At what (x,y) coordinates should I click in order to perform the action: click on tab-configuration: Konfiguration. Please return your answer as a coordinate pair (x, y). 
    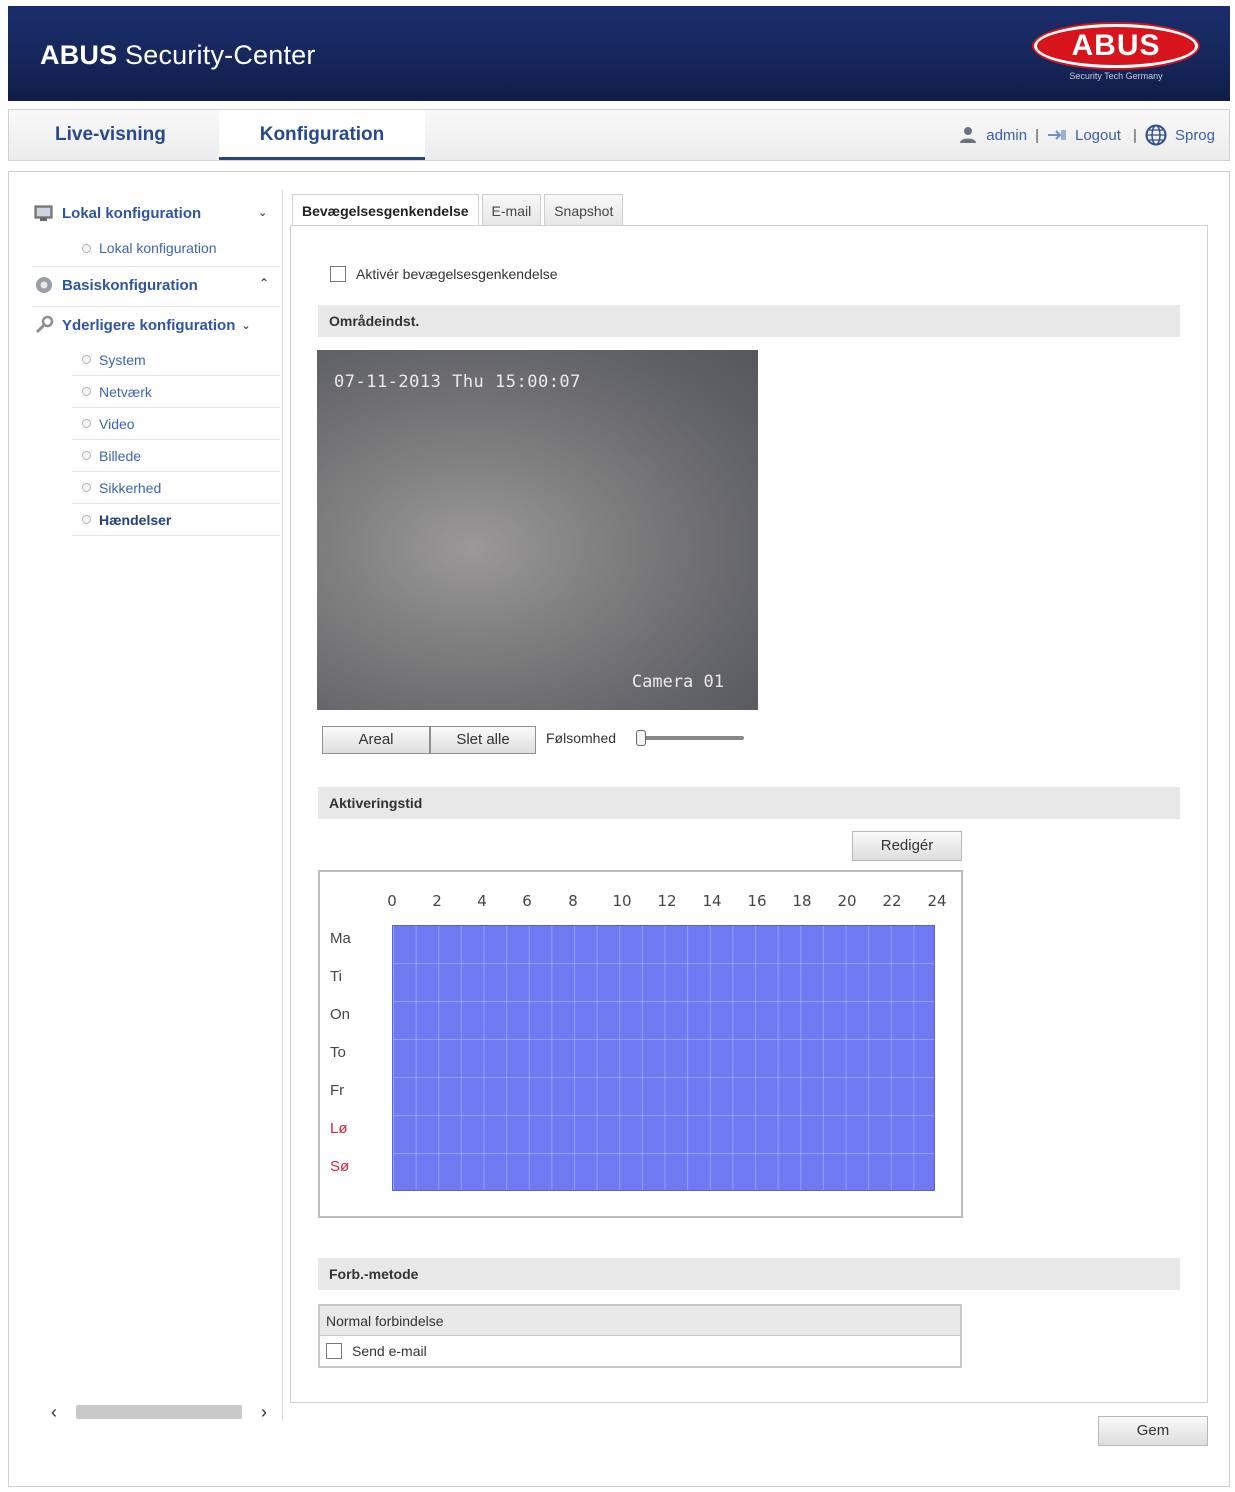
    Looking at the image, I should click on (322, 135).